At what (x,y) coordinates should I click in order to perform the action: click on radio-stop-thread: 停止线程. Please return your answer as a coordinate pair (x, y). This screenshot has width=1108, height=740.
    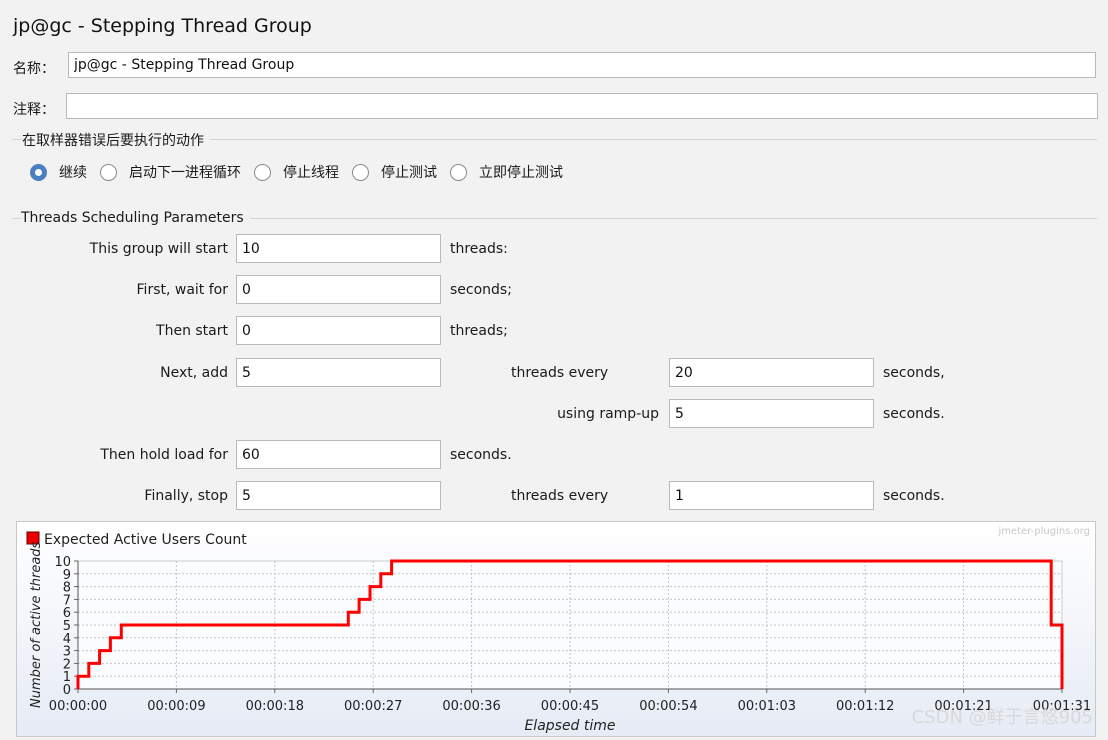
    Looking at the image, I should click on (296, 172).